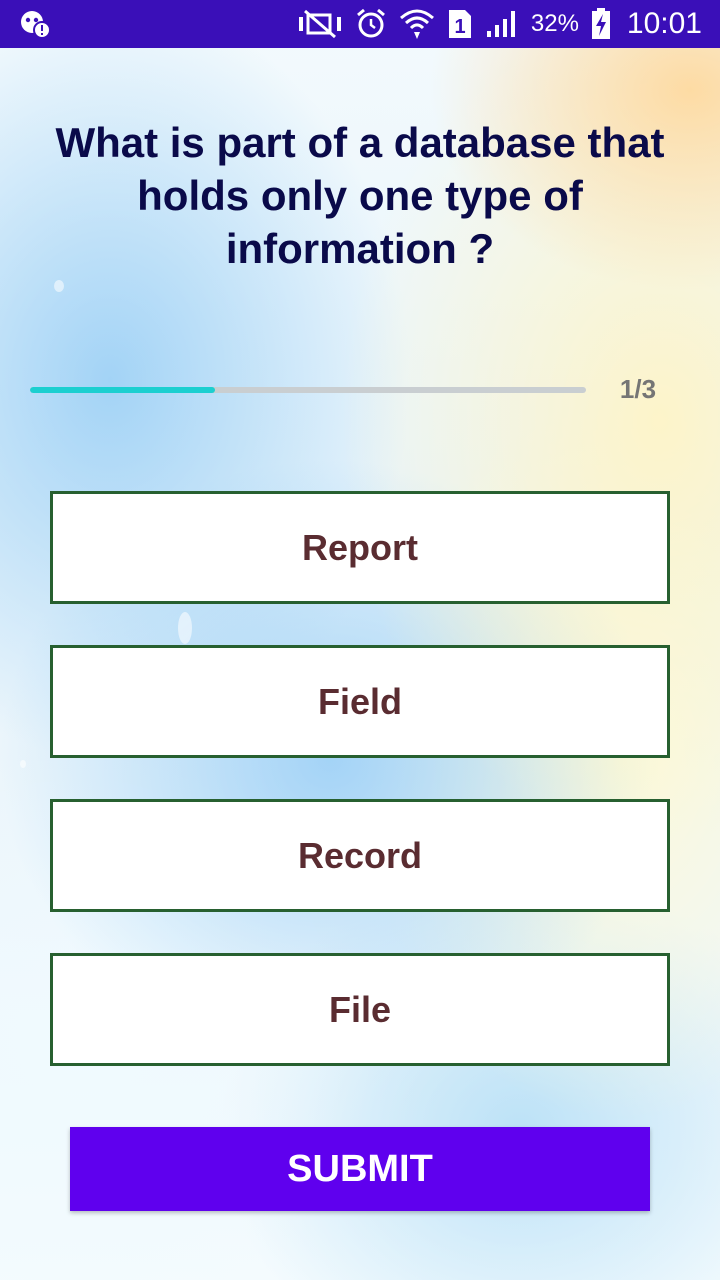  What do you see at coordinates (360, 1169) in the screenshot?
I see `submit-button: SUBMIT` at bounding box center [360, 1169].